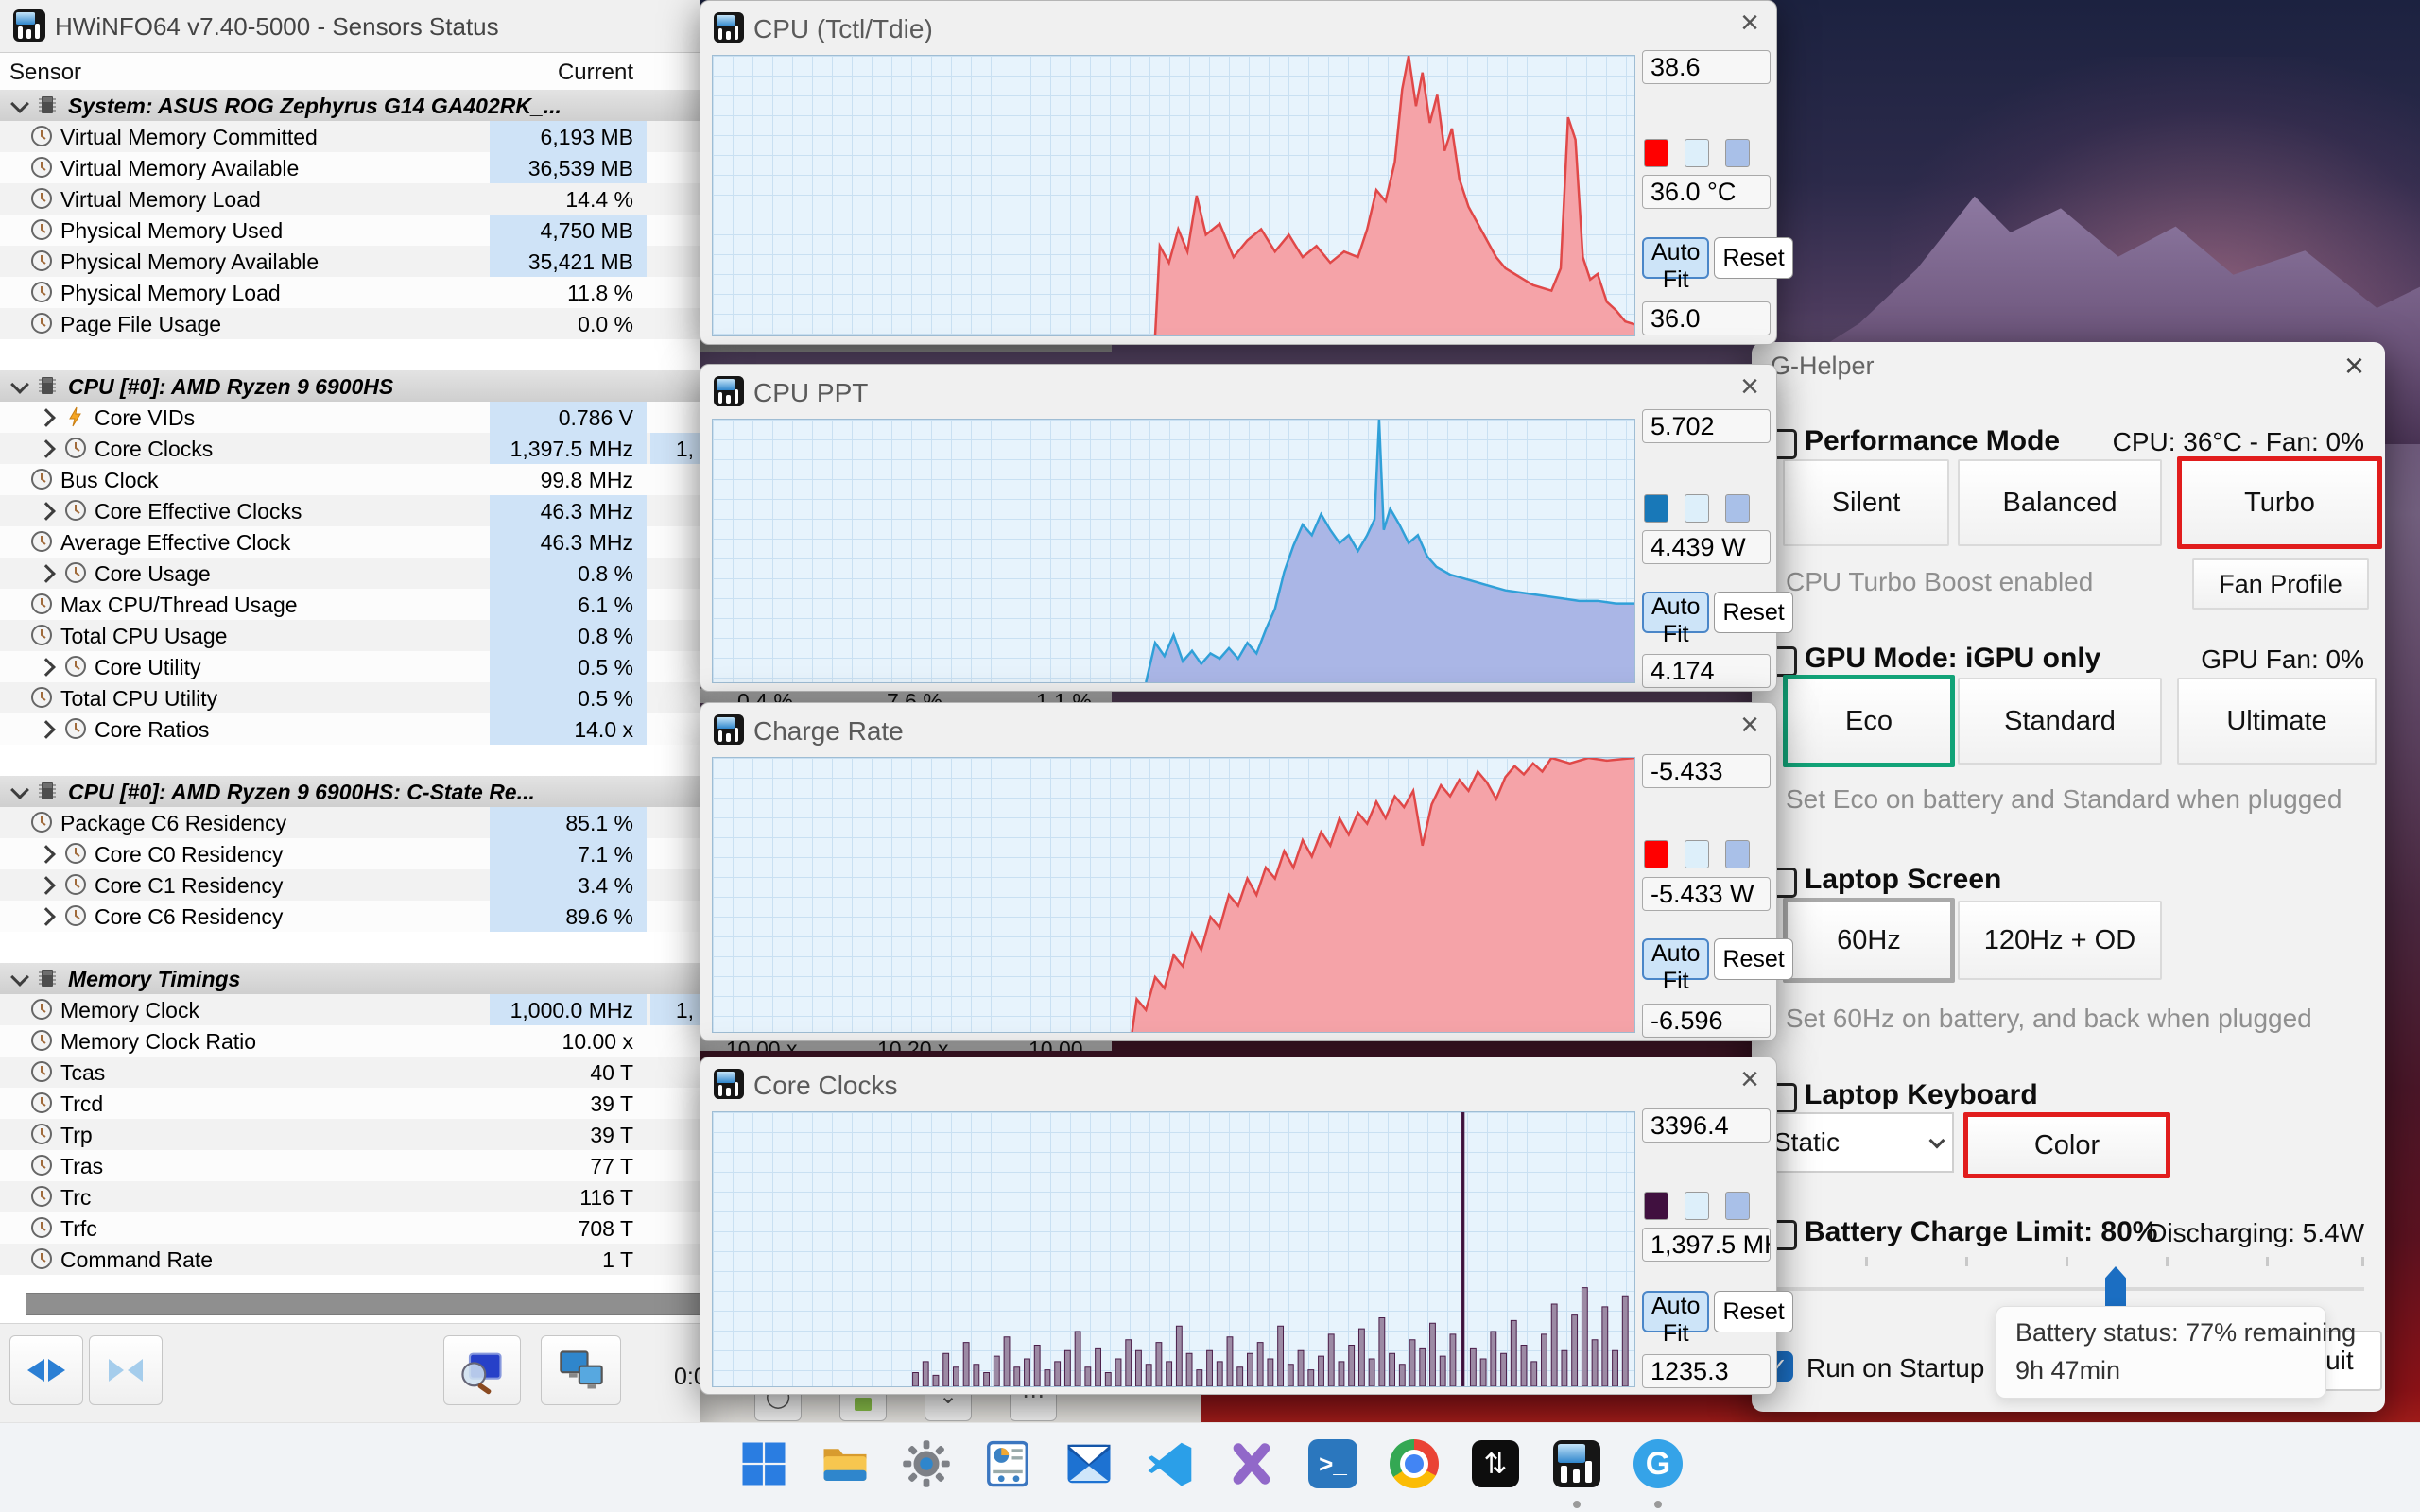 This screenshot has width=2420, height=1512. I want to click on sensor-row: Core C1 Residency 3.4 %, so click(350, 885).